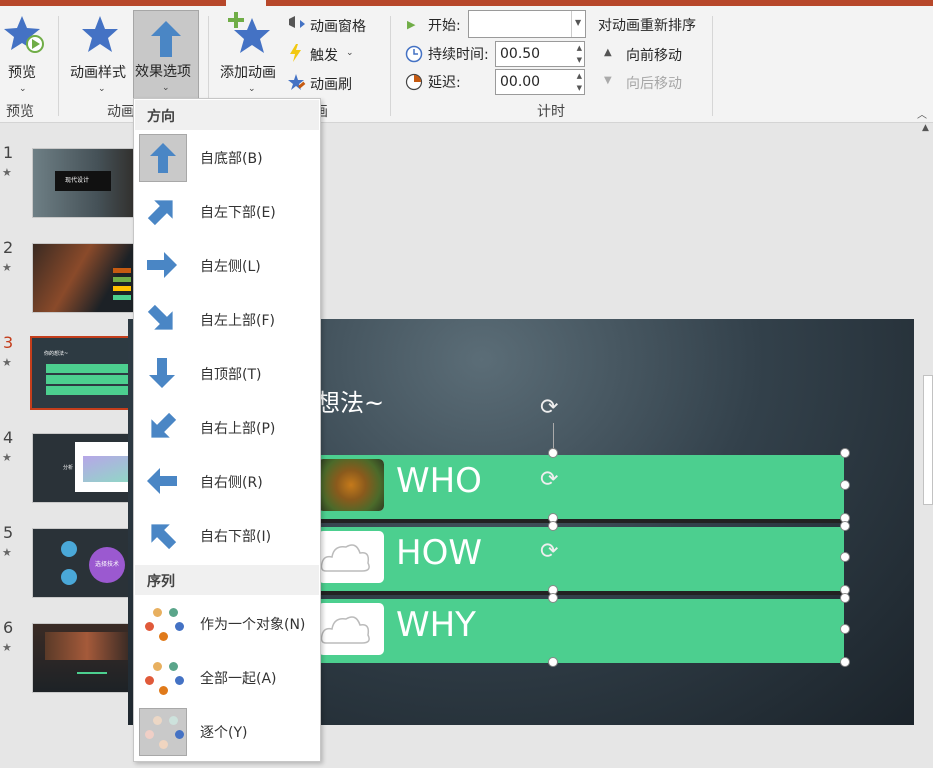  What do you see at coordinates (527, 24) in the screenshot?
I see `start-select: ▼` at bounding box center [527, 24].